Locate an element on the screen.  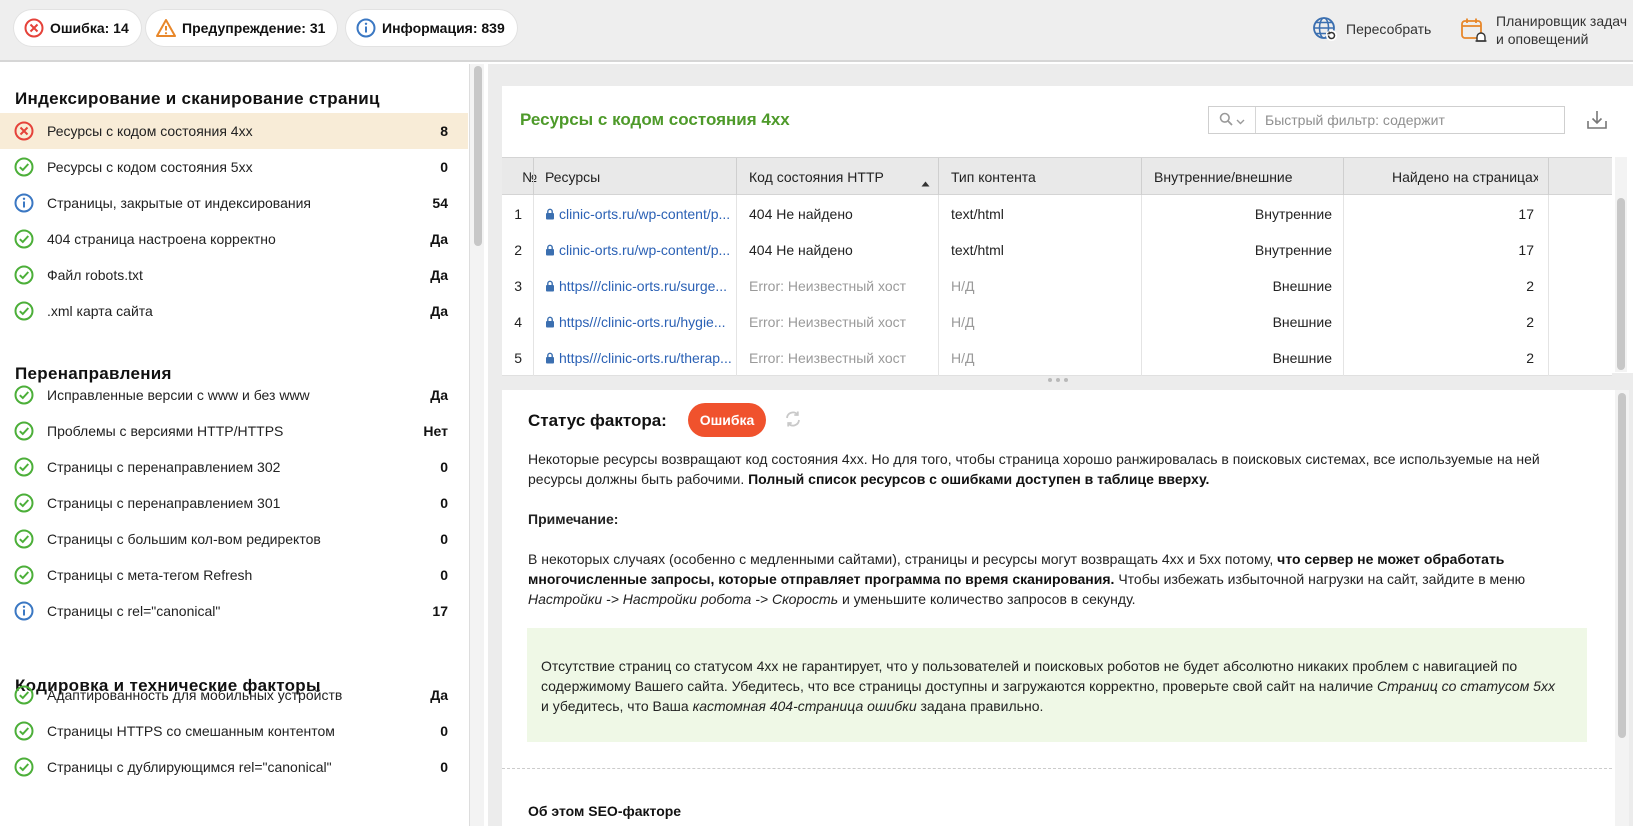
quick-filter is located at coordinates (1386, 120).